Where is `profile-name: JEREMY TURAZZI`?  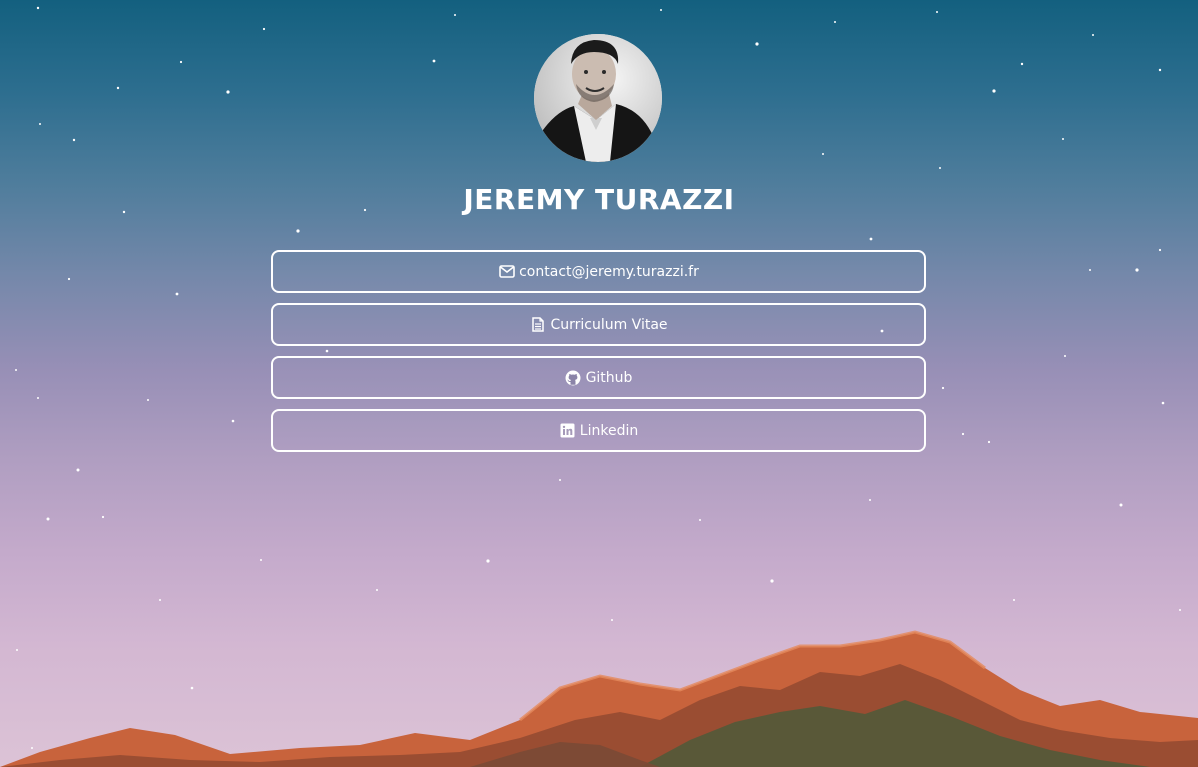 profile-name: JEREMY TURAZZI is located at coordinates (599, 199).